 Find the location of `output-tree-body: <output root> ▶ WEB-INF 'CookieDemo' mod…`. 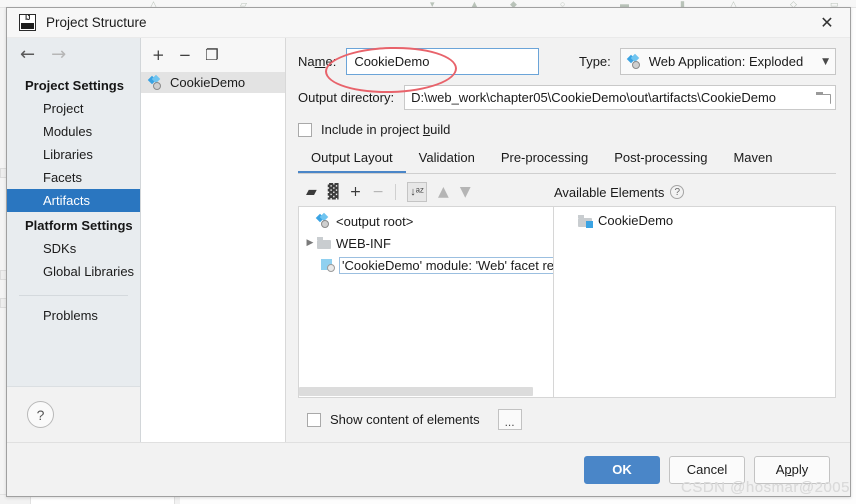

output-tree-body: <output root> ▶ WEB-INF 'CookieDemo' mod… is located at coordinates (426, 296).